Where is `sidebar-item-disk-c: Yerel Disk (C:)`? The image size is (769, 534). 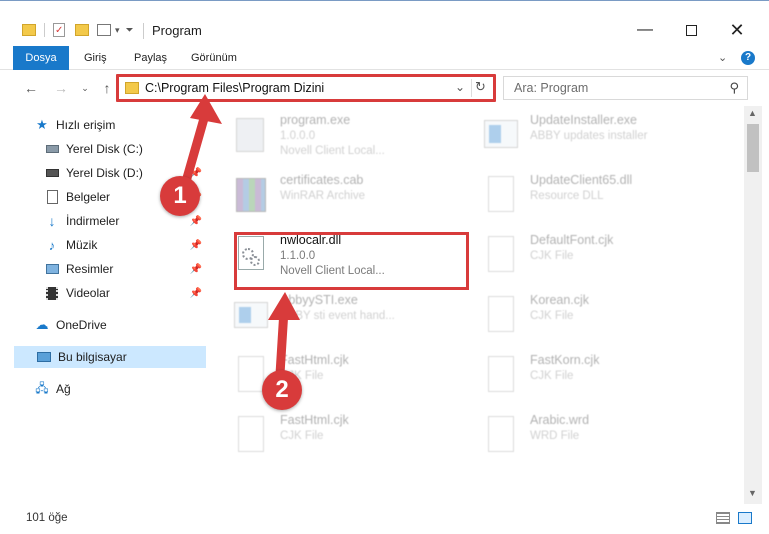
sidebar-item-disk-c: Yerel Disk (C:) is located at coordinates (125, 149).